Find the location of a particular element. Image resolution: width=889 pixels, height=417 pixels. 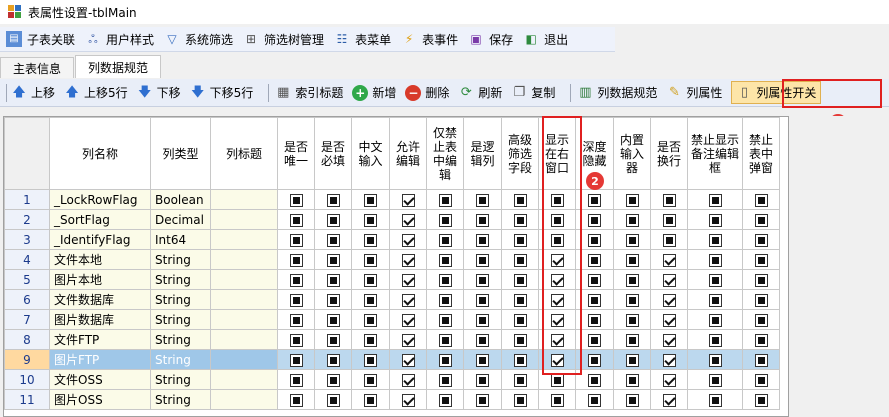

column-header: 是否唯一 is located at coordinates (296, 153).